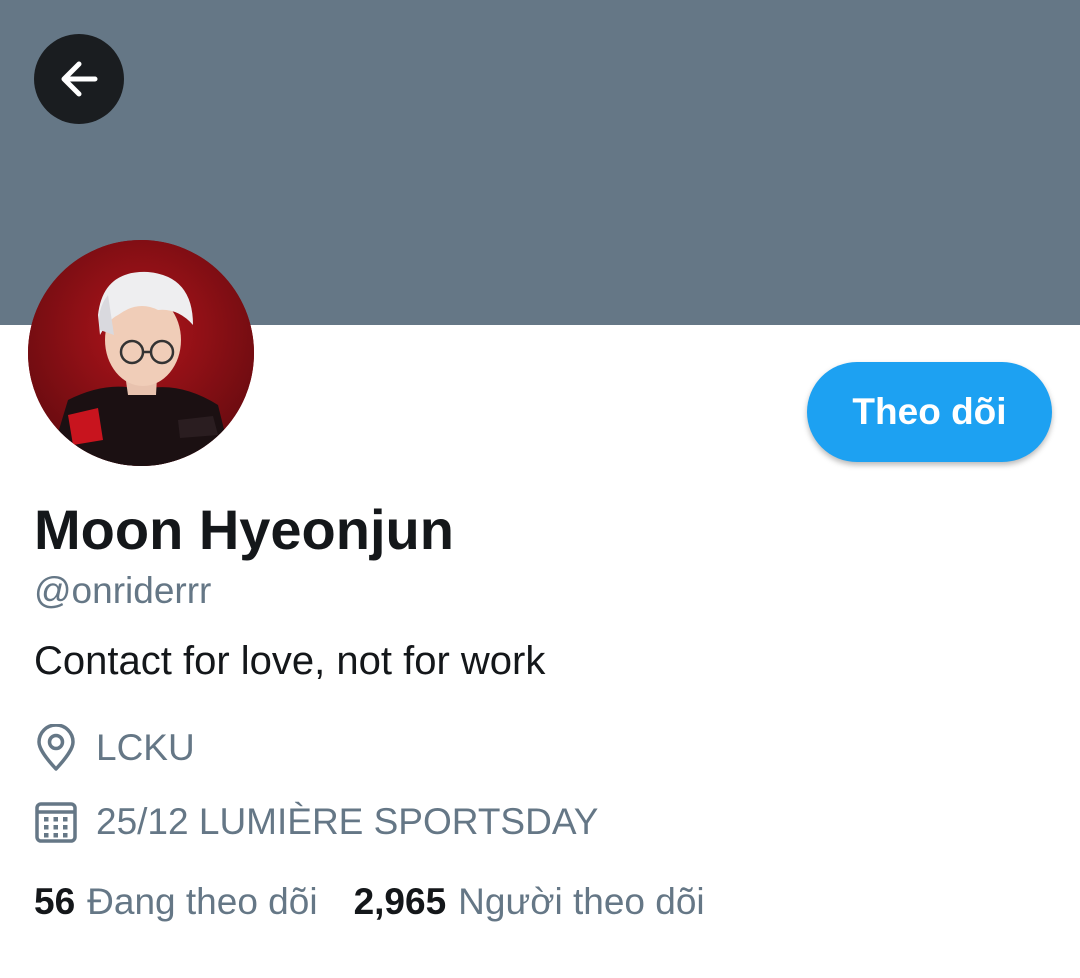 The height and width of the screenshot is (978, 1080). I want to click on date-row: 25/12 LUMIÈRE SPORTSDAY, so click(316, 822).